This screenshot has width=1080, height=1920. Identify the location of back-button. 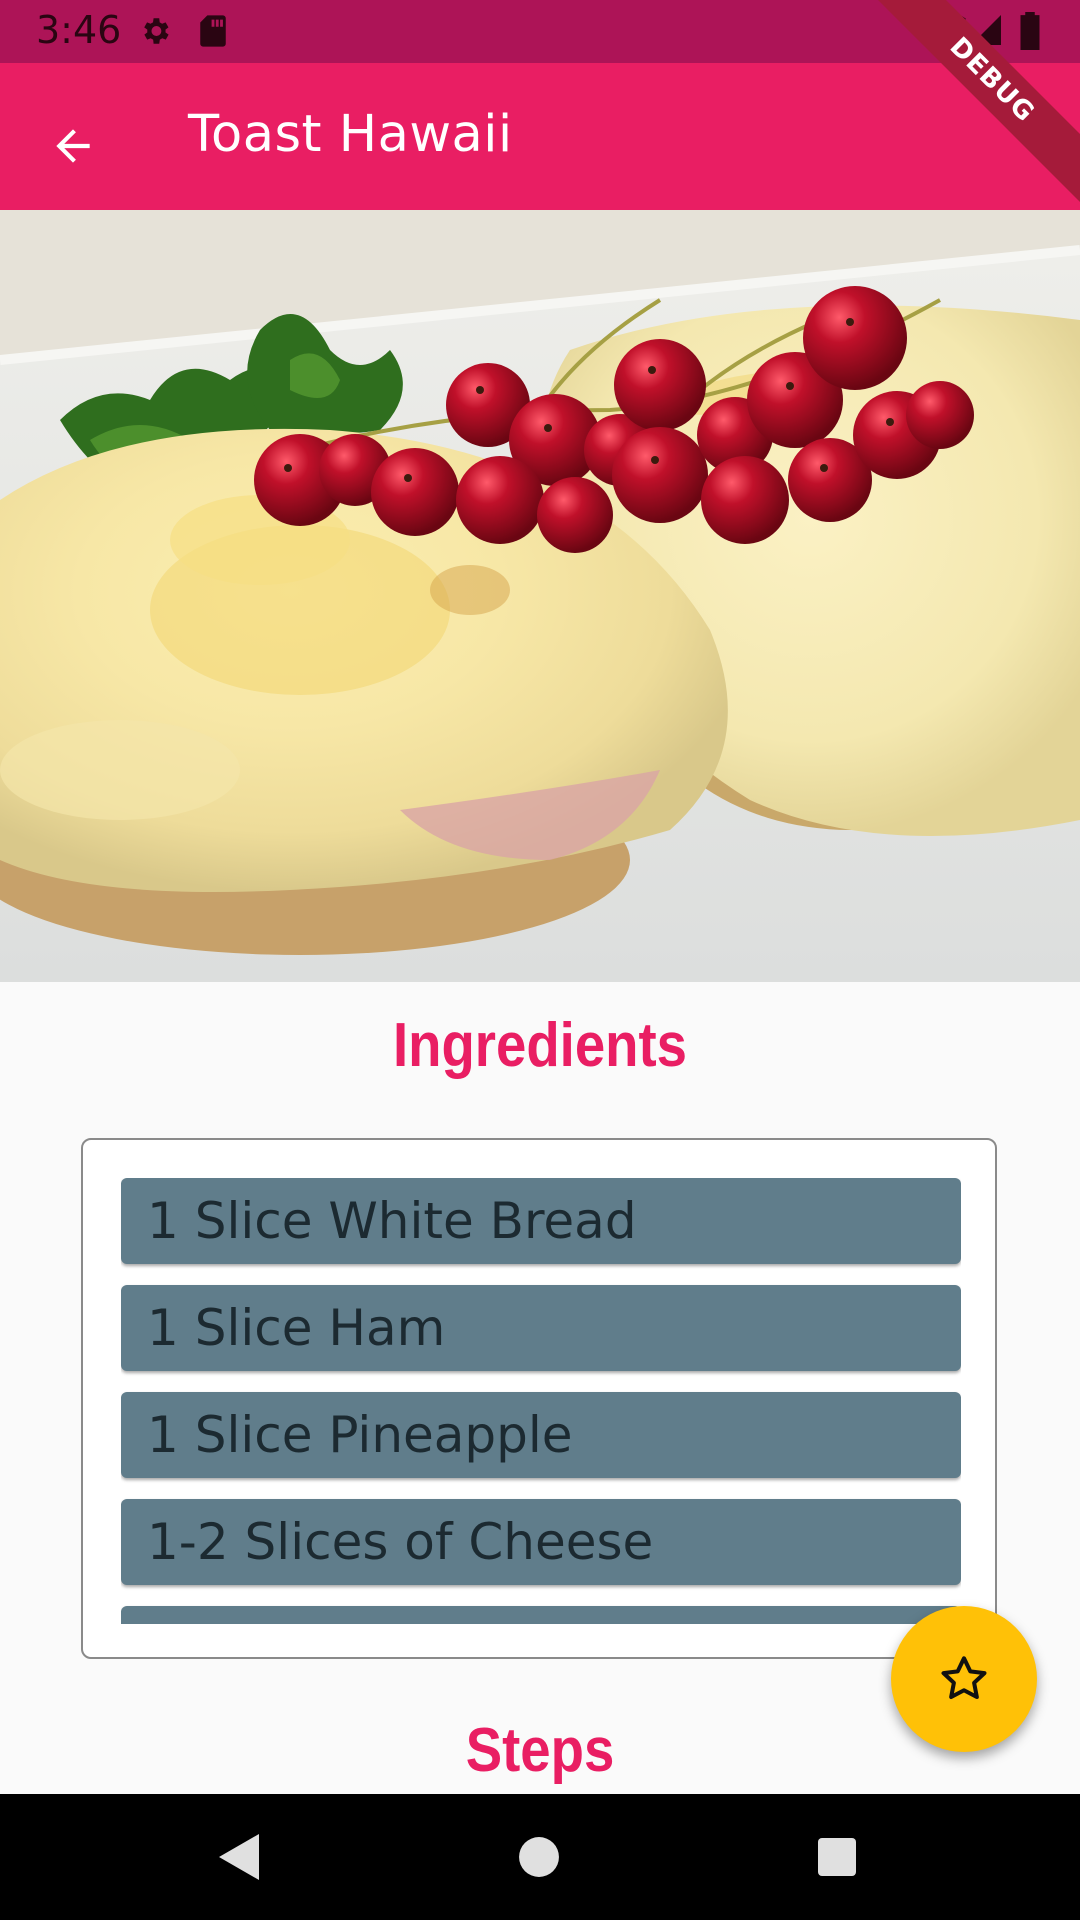
(73, 146).